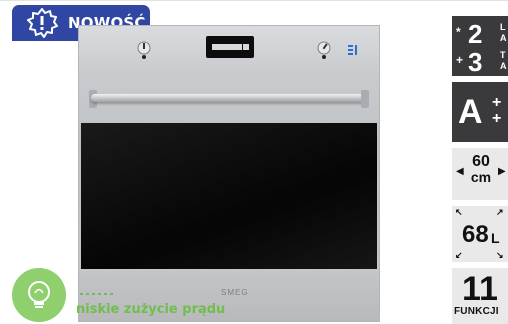  Describe the element at coordinates (500, 212) in the screenshot. I see `corner-arrow-icon: ↗` at that location.